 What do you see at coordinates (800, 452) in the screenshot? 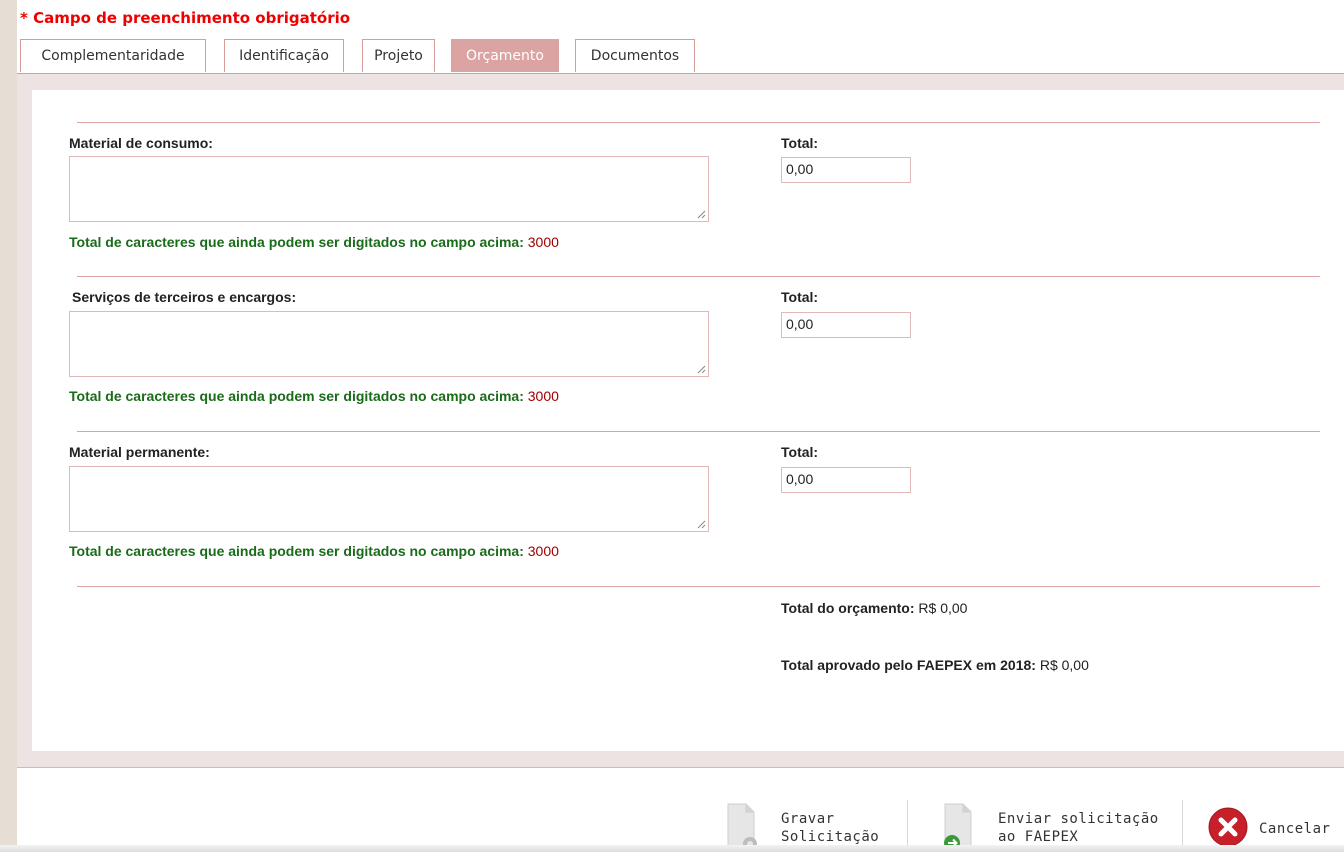
I see `material-permanente-total-label: Total:` at bounding box center [800, 452].